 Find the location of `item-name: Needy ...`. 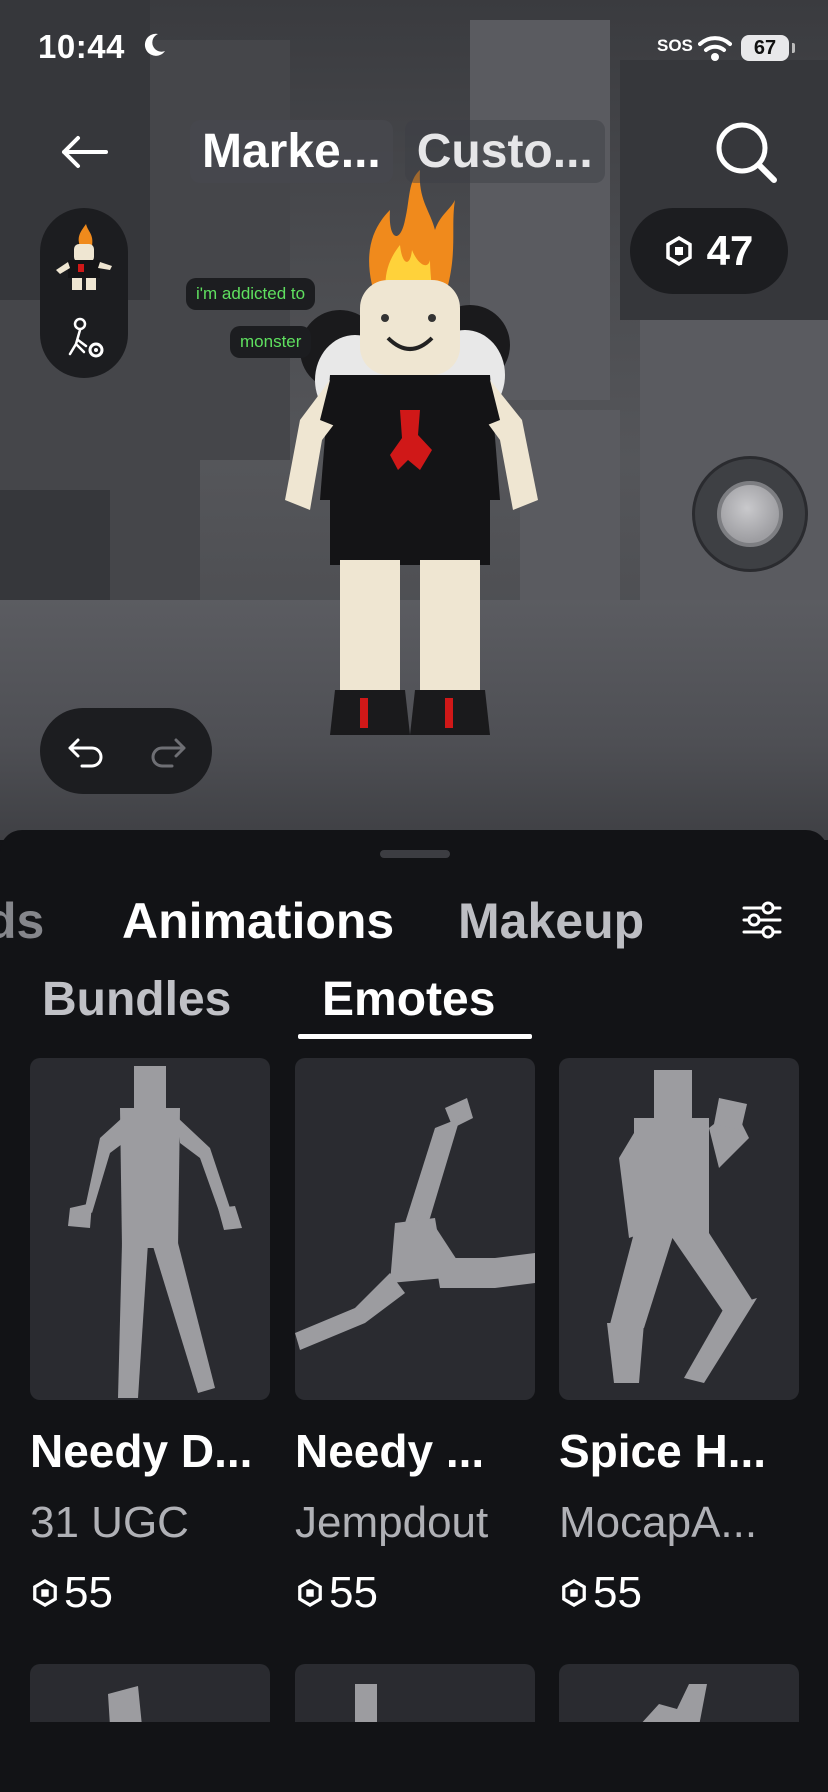

item-name: Needy ... is located at coordinates (390, 1451).